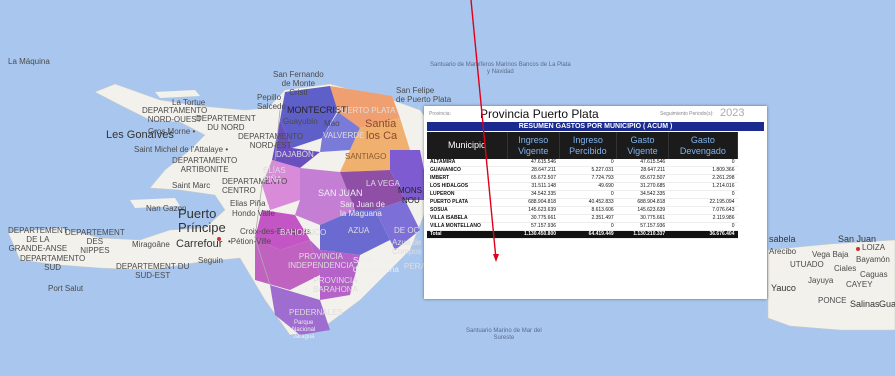 Image resolution: width=895 pixels, height=376 pixels. What do you see at coordinates (253, 213) in the screenshot?
I see `label-hondo-valle: Hondo Valle` at bounding box center [253, 213].